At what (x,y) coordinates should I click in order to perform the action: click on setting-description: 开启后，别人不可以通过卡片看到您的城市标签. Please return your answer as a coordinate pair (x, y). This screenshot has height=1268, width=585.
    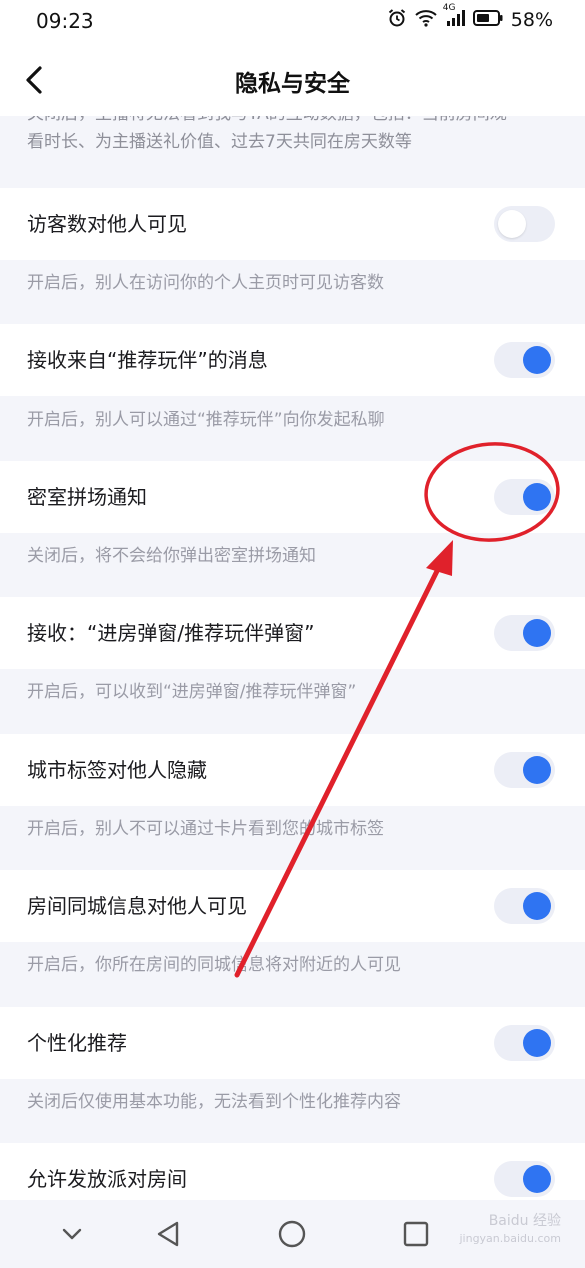
    Looking at the image, I should click on (205, 829).